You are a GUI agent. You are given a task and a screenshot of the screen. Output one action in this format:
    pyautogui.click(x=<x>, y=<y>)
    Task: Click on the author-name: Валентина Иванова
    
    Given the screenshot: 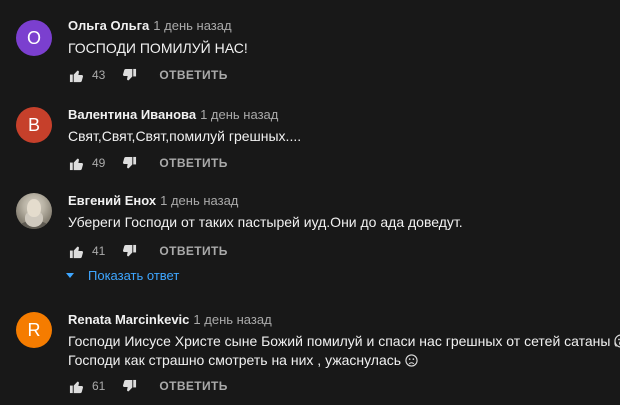 What is the action you would take?
    pyautogui.click(x=132, y=114)
    